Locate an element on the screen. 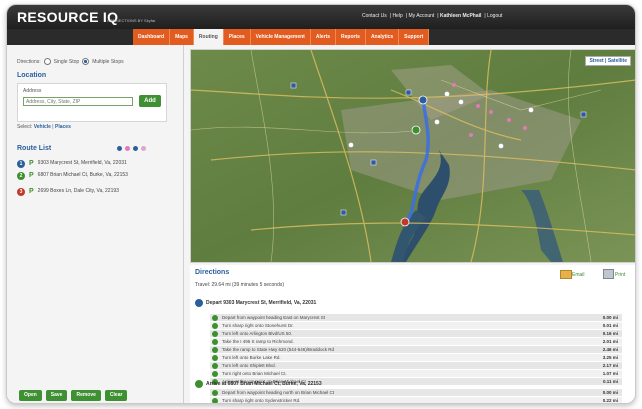 This screenshot has height=409, width=642. step-distance: 0.01 mi is located at coordinates (610, 325).